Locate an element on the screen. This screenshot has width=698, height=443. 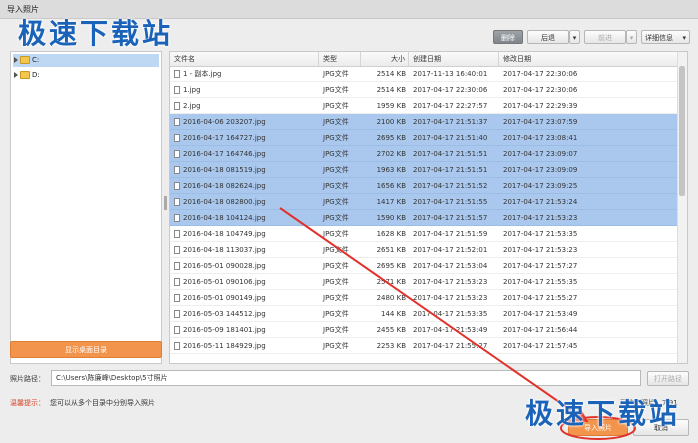
file-name: 2016-04-18 104124.jpg is located at coordinates (224, 218).